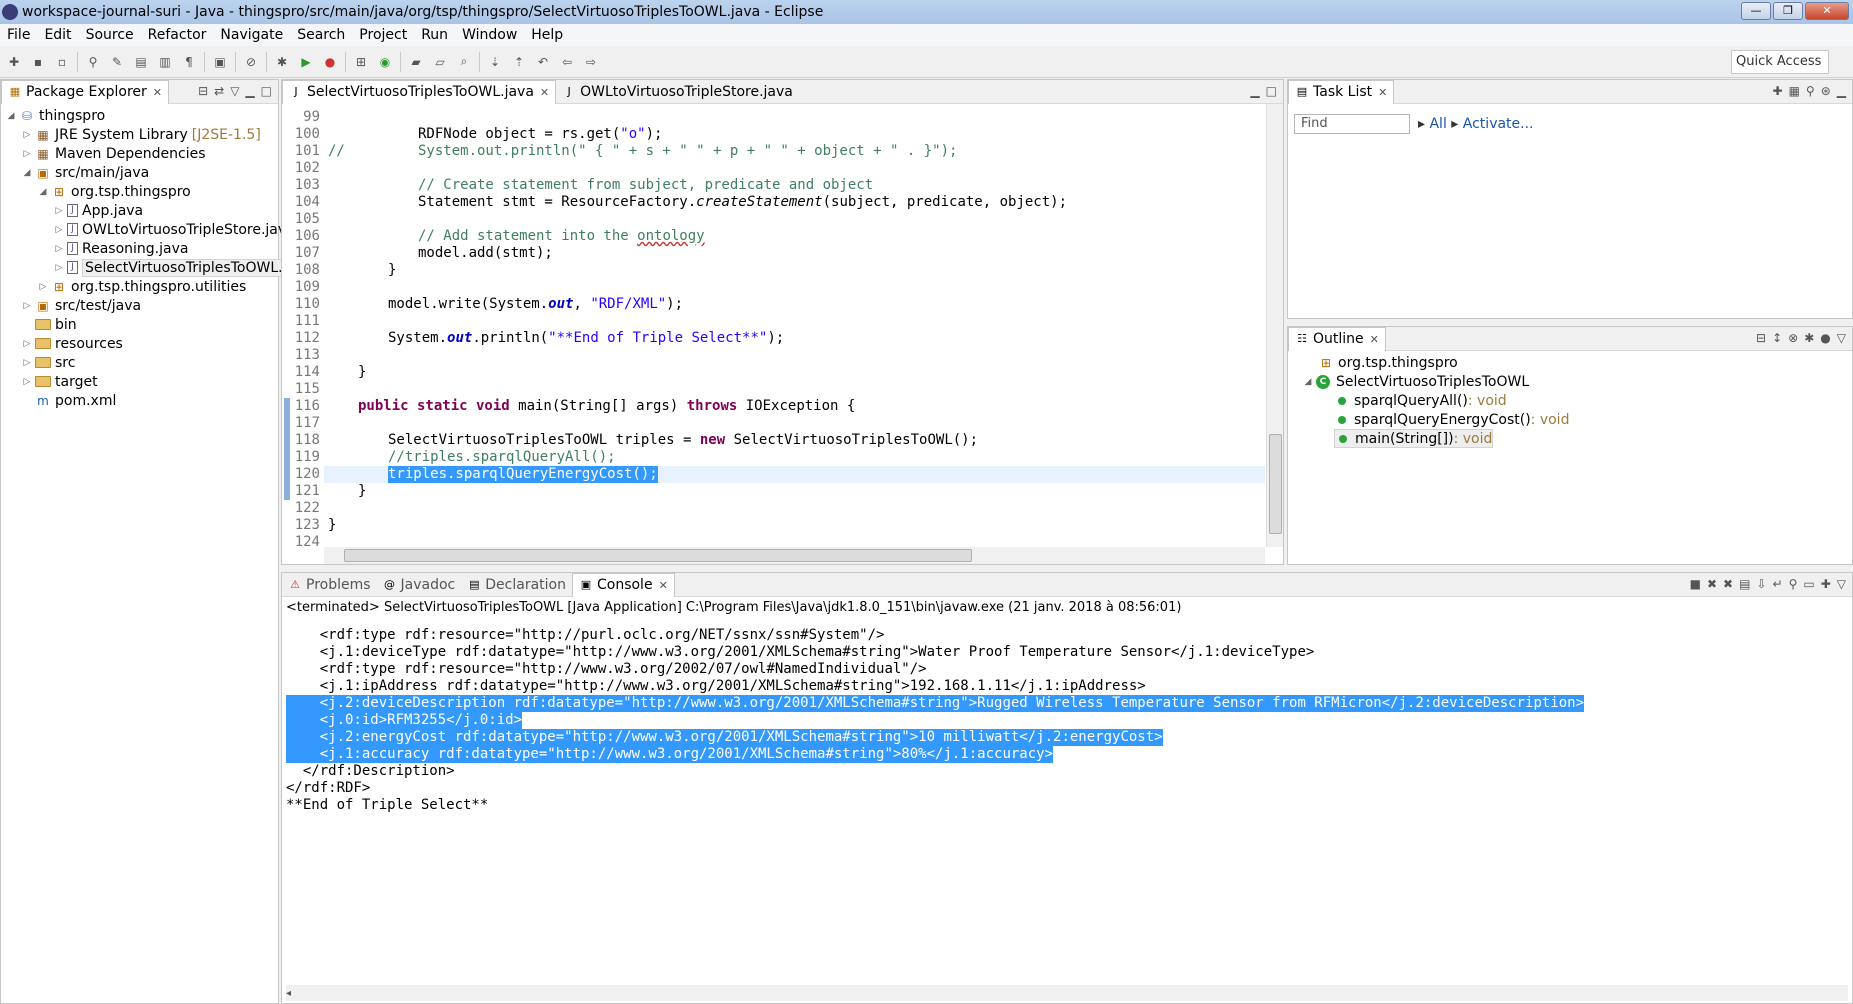  What do you see at coordinates (1826, 91) in the screenshot?
I see `focus-icon: ⊛` at bounding box center [1826, 91].